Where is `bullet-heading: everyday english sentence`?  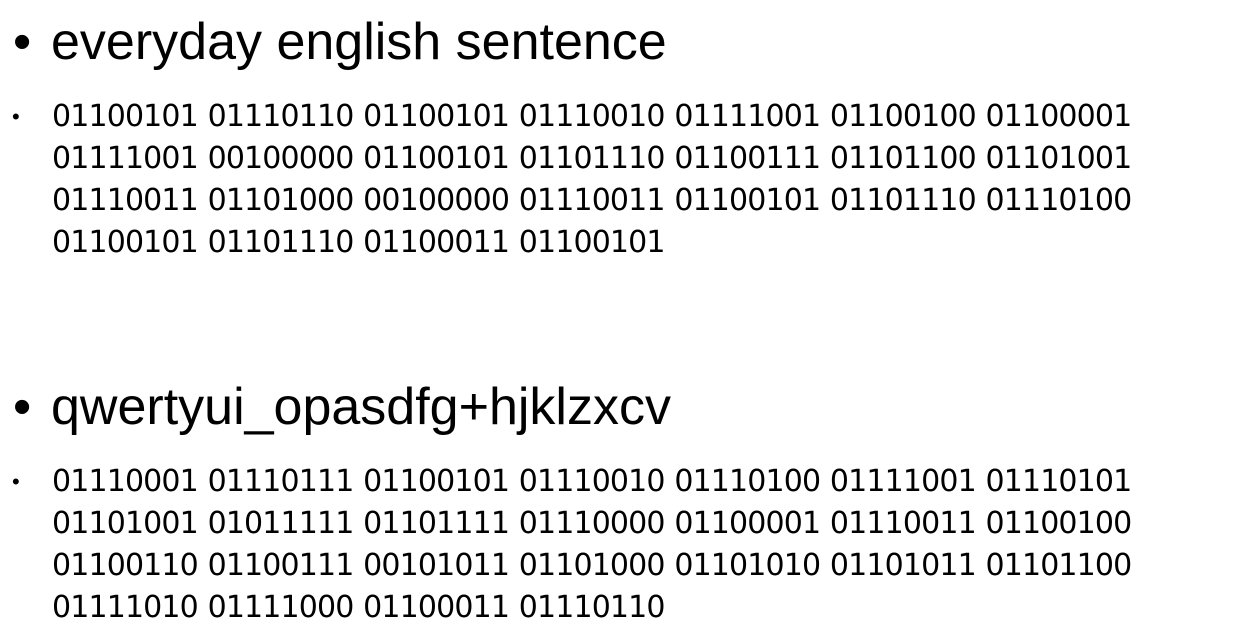 bullet-heading: everyday english sentence is located at coordinates (359, 42).